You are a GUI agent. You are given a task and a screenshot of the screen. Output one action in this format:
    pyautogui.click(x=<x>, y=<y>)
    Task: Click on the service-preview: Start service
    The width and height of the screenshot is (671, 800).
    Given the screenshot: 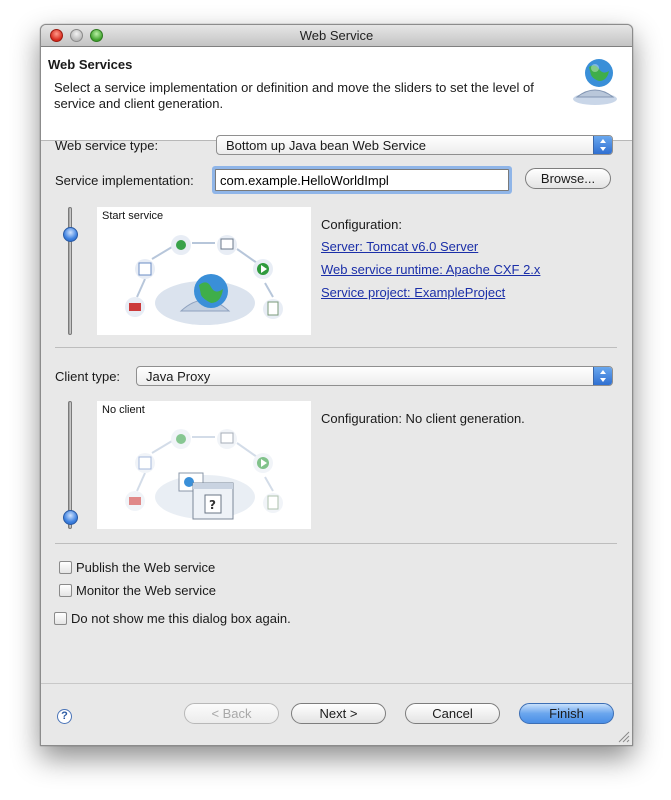 What is the action you would take?
    pyautogui.click(x=204, y=271)
    